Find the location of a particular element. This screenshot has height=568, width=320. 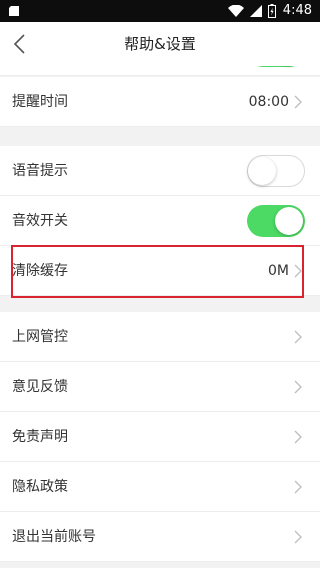

signal-icon is located at coordinates (256, 11).